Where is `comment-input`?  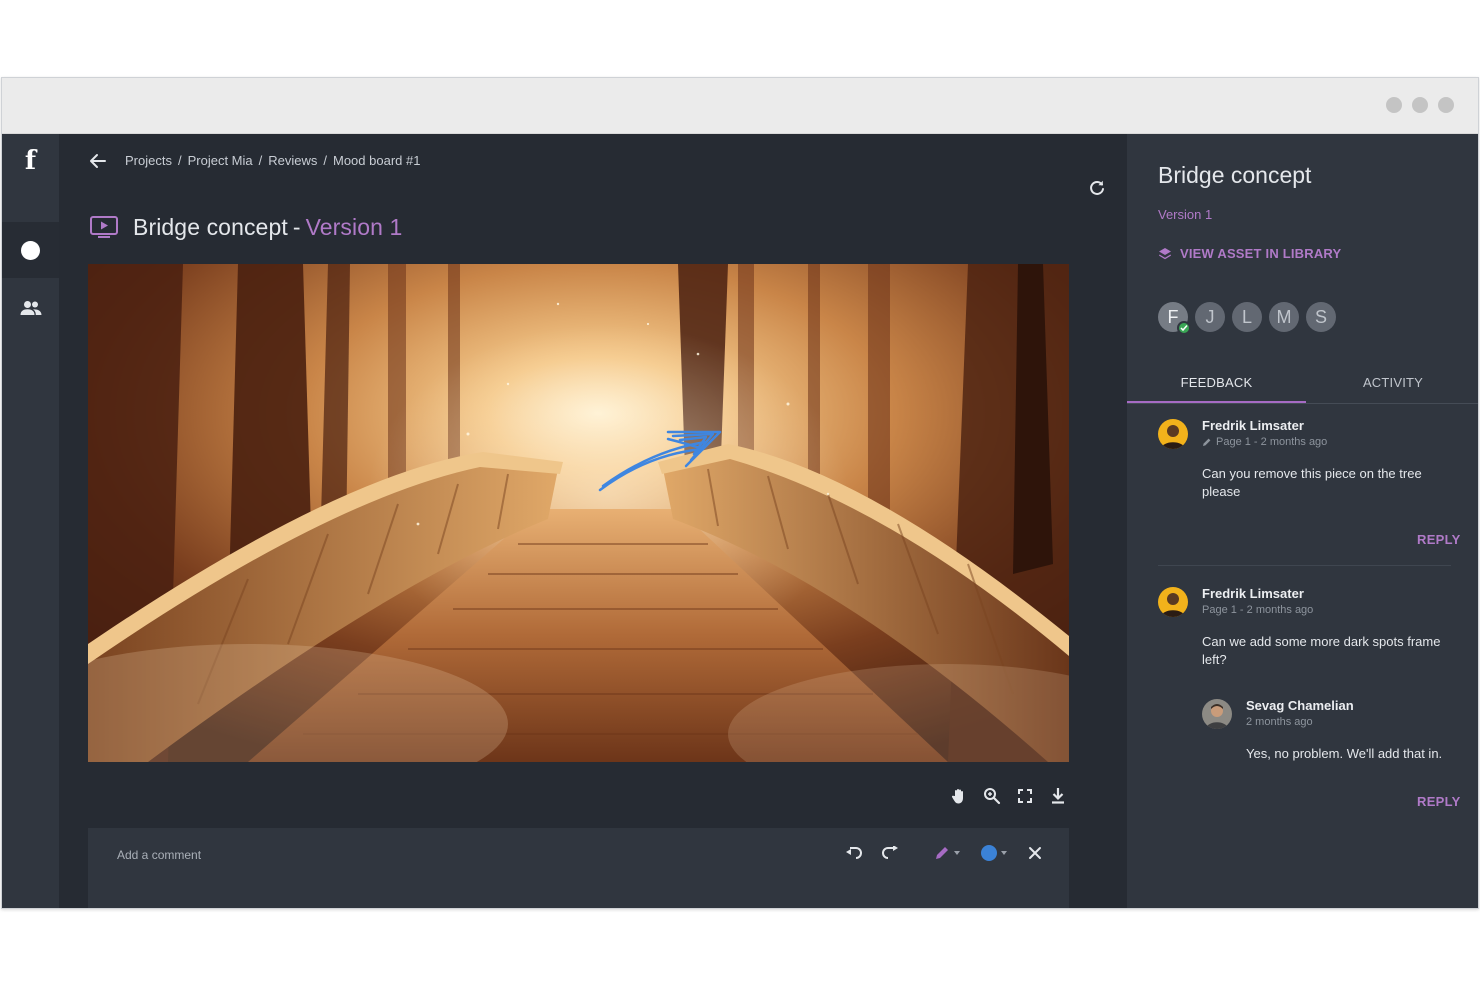
comment-input is located at coordinates (467, 855).